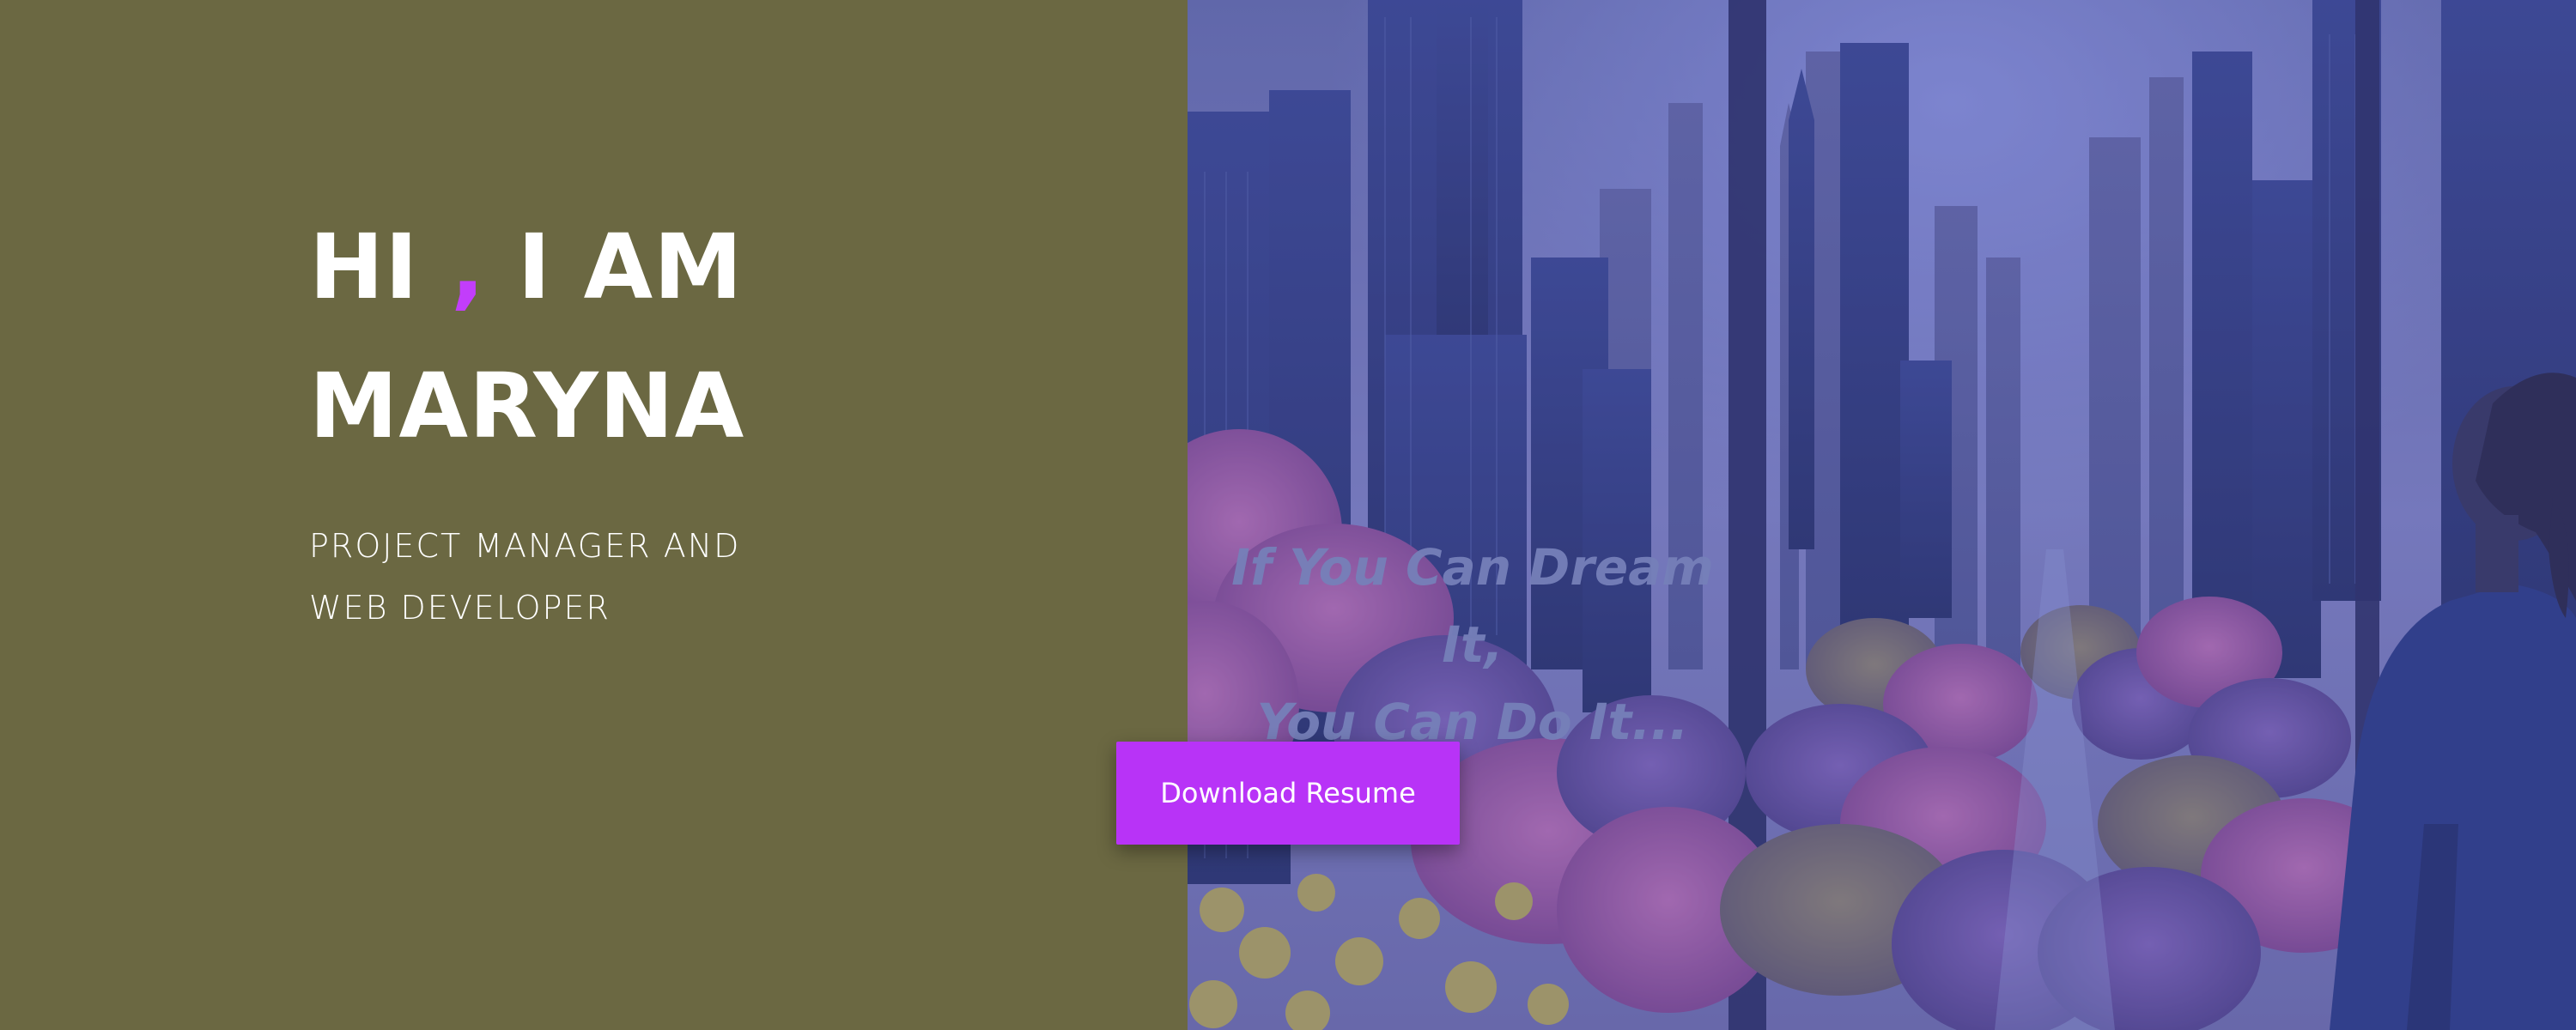 The width and height of the screenshot is (2576, 1030). What do you see at coordinates (380, 267) in the screenshot?
I see `greeting-pre: HI` at bounding box center [380, 267].